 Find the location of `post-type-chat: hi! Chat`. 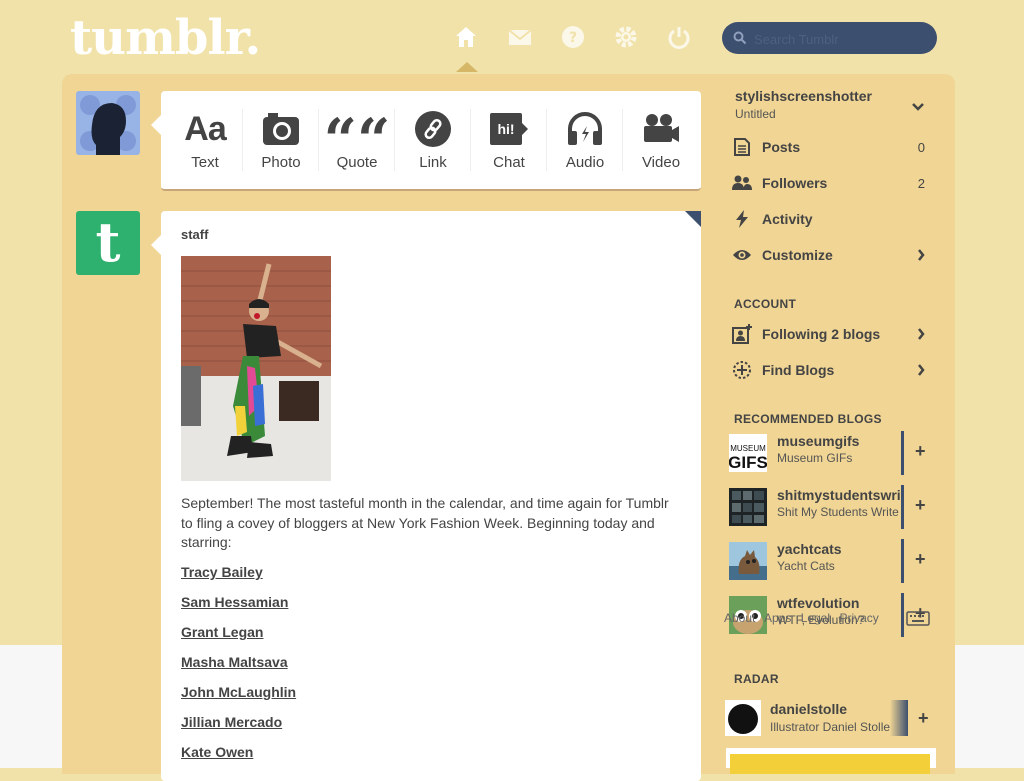

post-type-chat: hi! Chat is located at coordinates (509, 140).